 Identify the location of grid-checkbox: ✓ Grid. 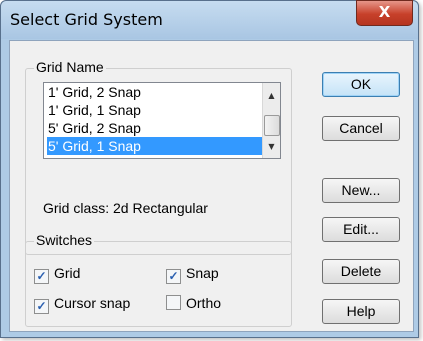
(57, 274).